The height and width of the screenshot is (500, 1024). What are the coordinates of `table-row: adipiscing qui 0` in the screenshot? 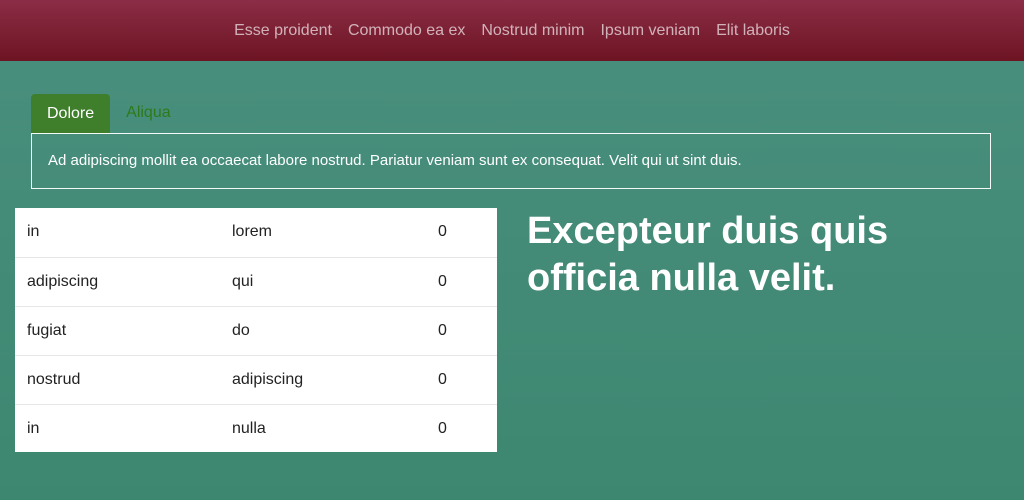 It's located at (256, 281).